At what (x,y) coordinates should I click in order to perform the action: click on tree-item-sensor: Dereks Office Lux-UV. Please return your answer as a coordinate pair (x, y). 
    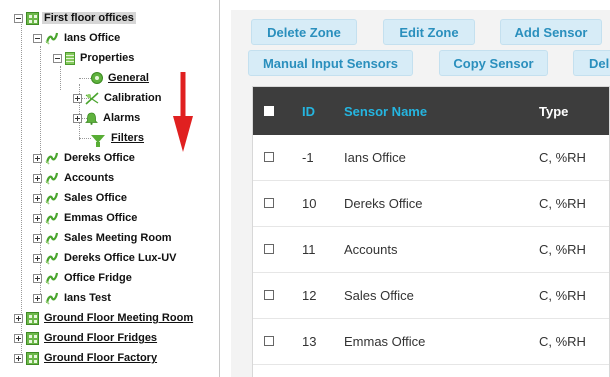
    Looking at the image, I should click on (105, 258).